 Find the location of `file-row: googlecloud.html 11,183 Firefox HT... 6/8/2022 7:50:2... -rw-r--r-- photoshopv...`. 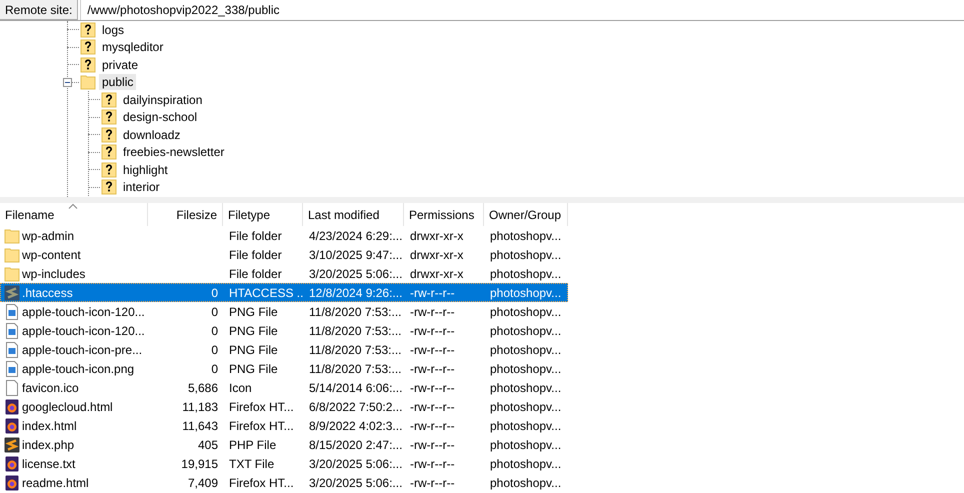

file-row: googlecloud.html 11,183 Firefox HT... 6/8/2022 7:50:2... -rw-r--r-- photoshopv... is located at coordinates (284, 406).